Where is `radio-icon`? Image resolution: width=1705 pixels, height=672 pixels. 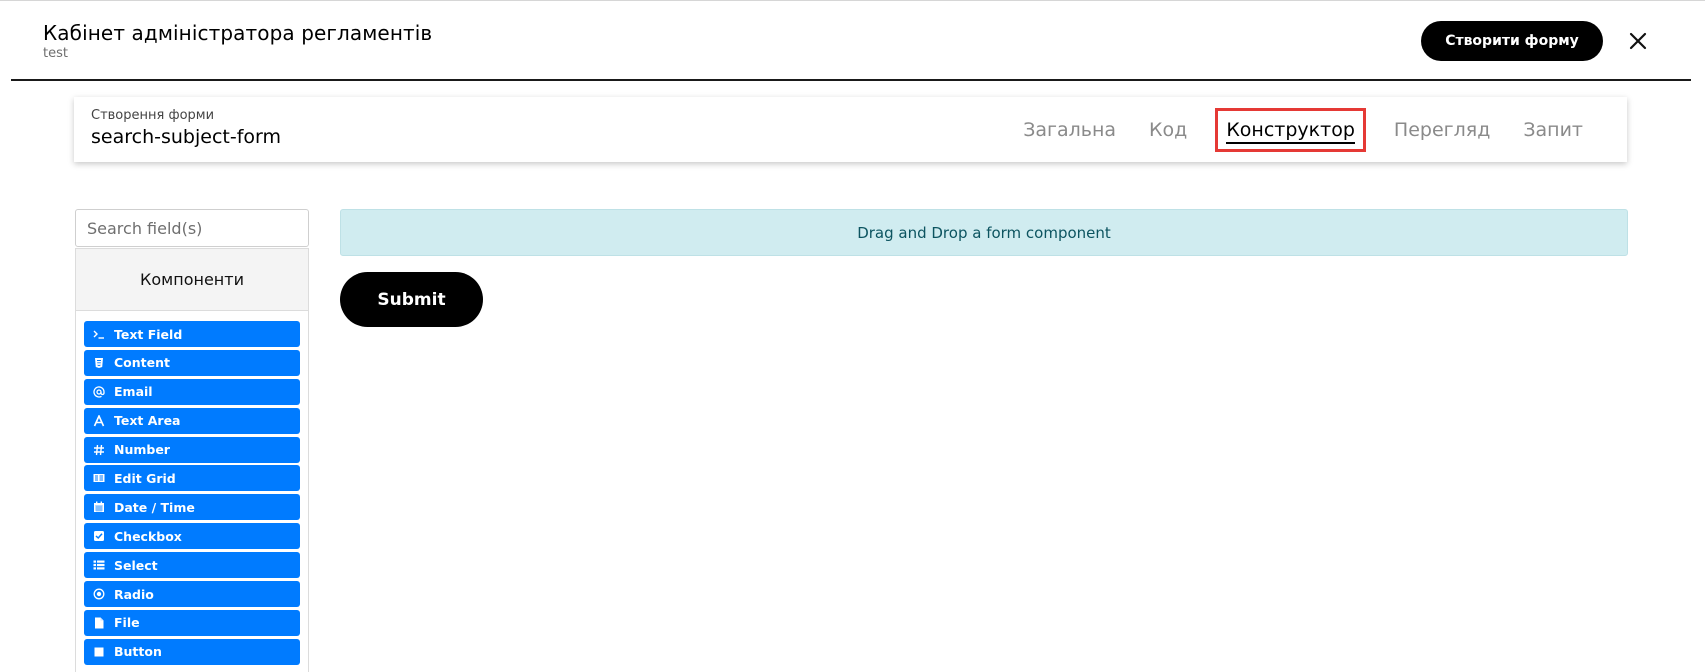
radio-icon is located at coordinates (99, 594).